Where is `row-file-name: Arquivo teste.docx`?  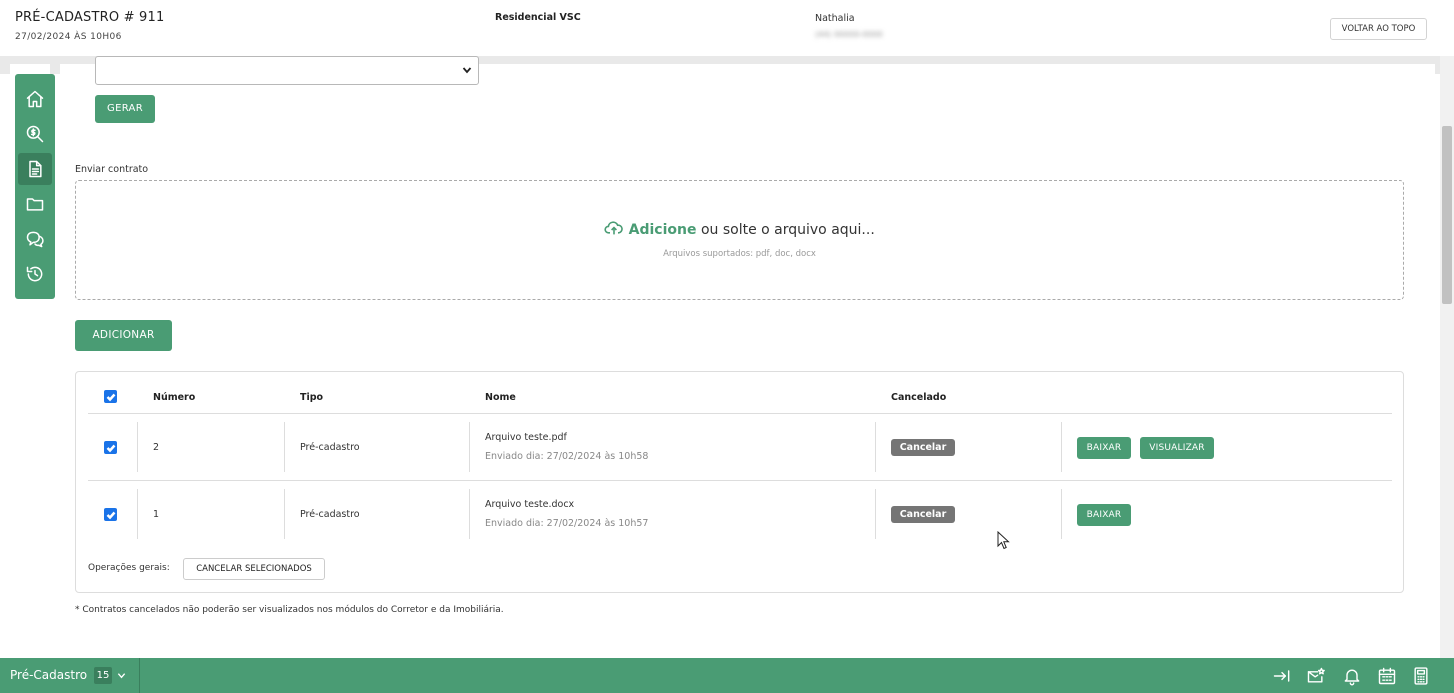 row-file-name: Arquivo teste.docx is located at coordinates (530, 504).